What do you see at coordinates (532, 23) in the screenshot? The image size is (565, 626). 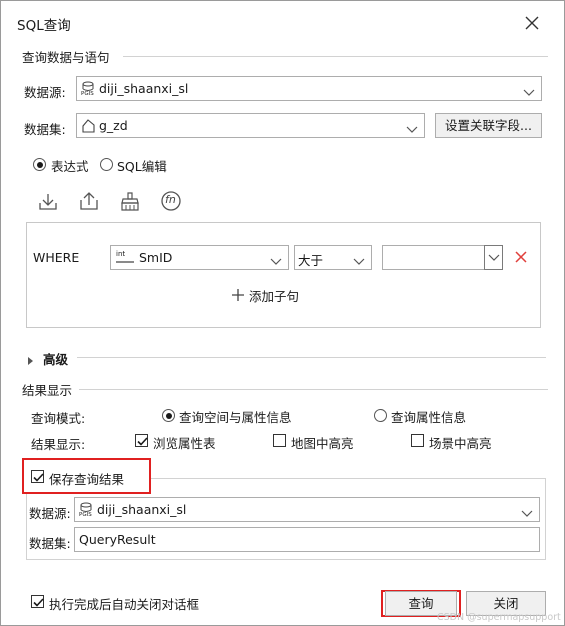 I see `close-icon` at bounding box center [532, 23].